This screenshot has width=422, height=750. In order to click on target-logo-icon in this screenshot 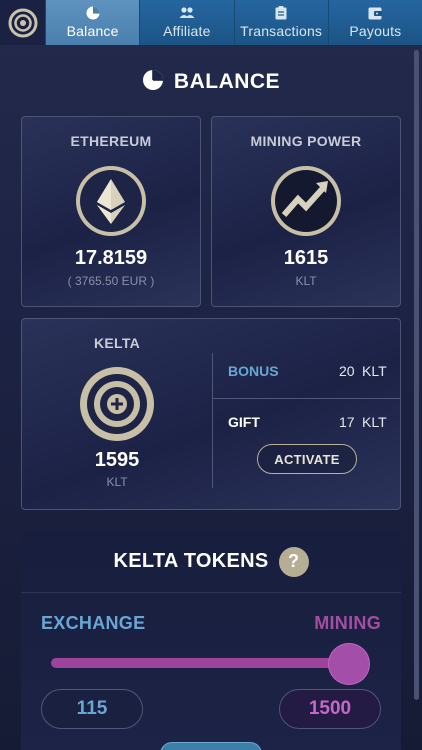, I will do `click(22, 22)`.